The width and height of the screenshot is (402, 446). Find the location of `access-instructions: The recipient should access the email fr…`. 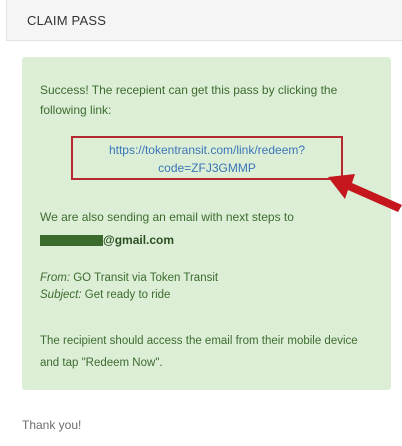

access-instructions: The recipient should access the email fr… is located at coordinates (199, 352).